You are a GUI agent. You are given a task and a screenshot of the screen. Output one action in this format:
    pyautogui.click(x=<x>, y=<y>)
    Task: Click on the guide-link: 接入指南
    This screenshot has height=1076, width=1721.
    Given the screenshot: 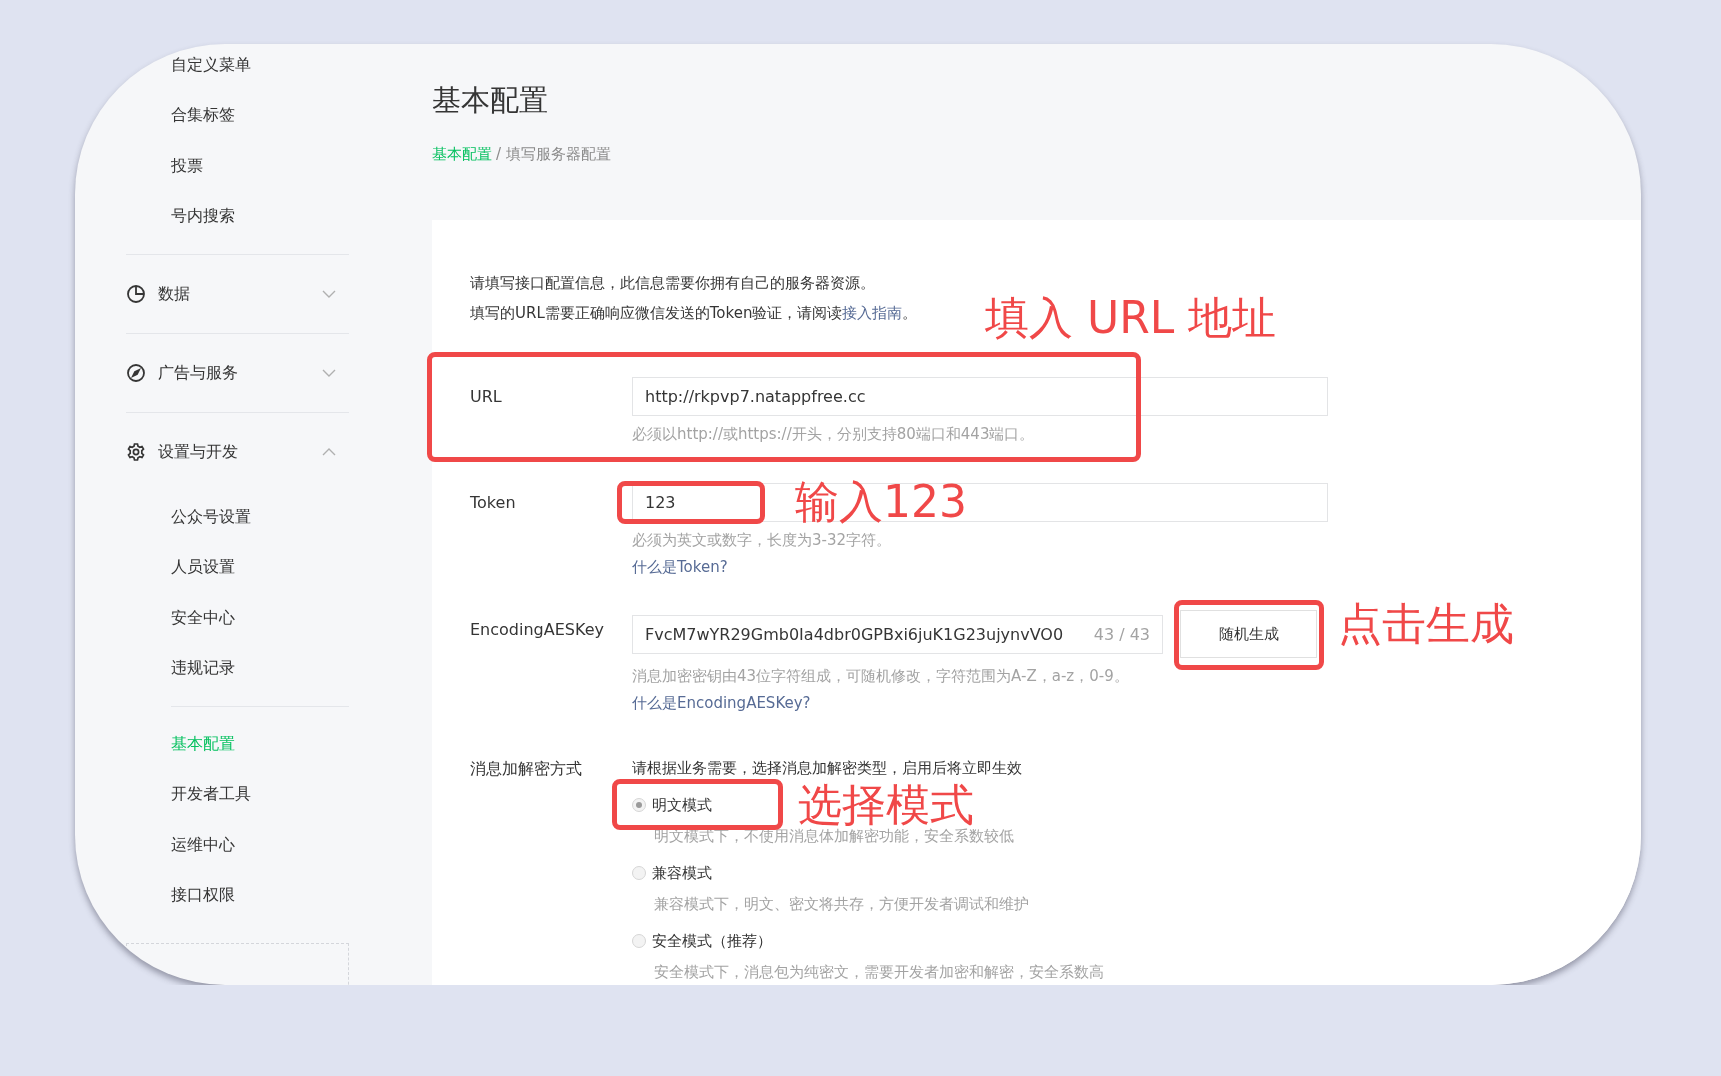 What is the action you would take?
    pyautogui.click(x=872, y=313)
    